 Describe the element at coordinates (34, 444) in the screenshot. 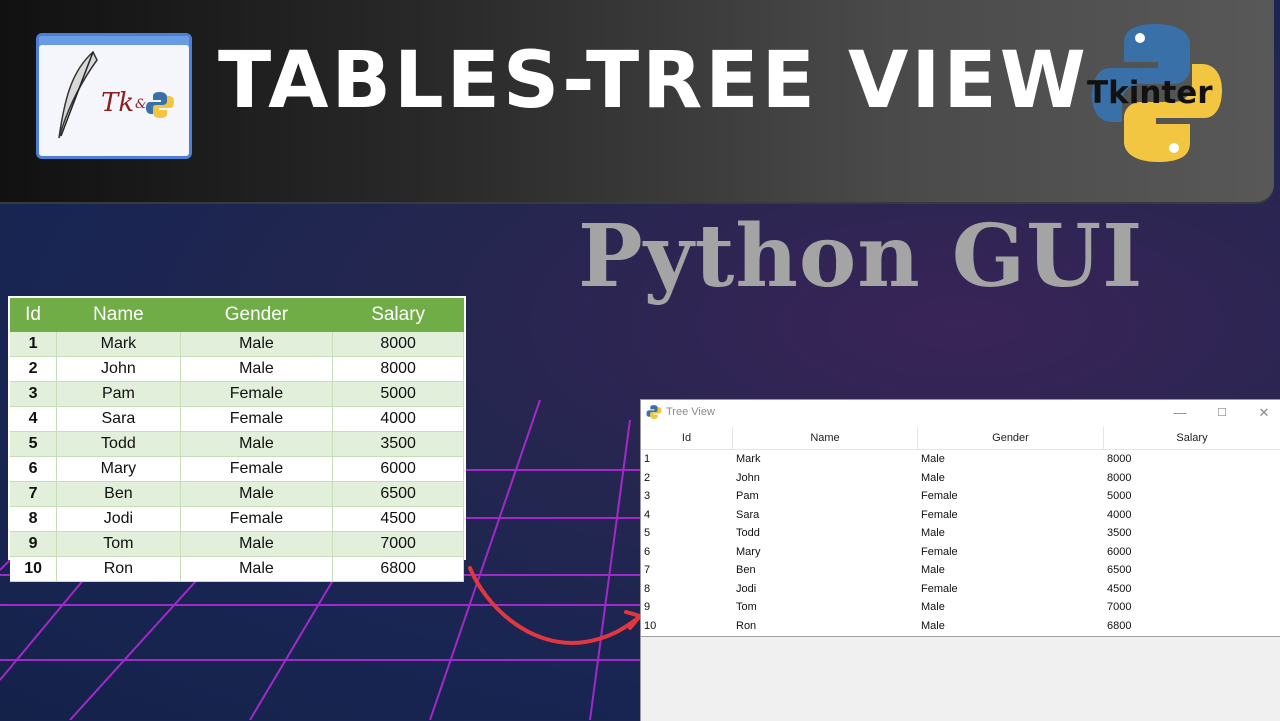

I see `excel-cell-id: 5` at that location.